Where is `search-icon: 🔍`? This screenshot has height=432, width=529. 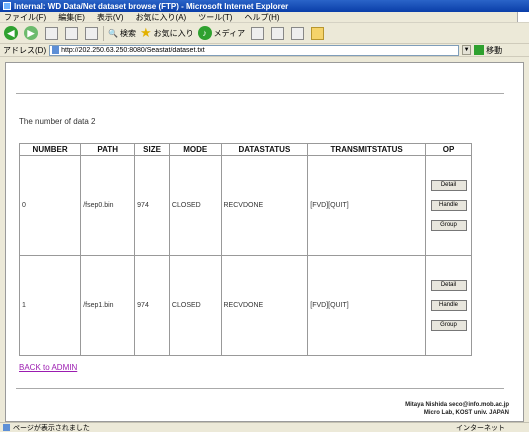
search-icon: 🔍 is located at coordinates (113, 33).